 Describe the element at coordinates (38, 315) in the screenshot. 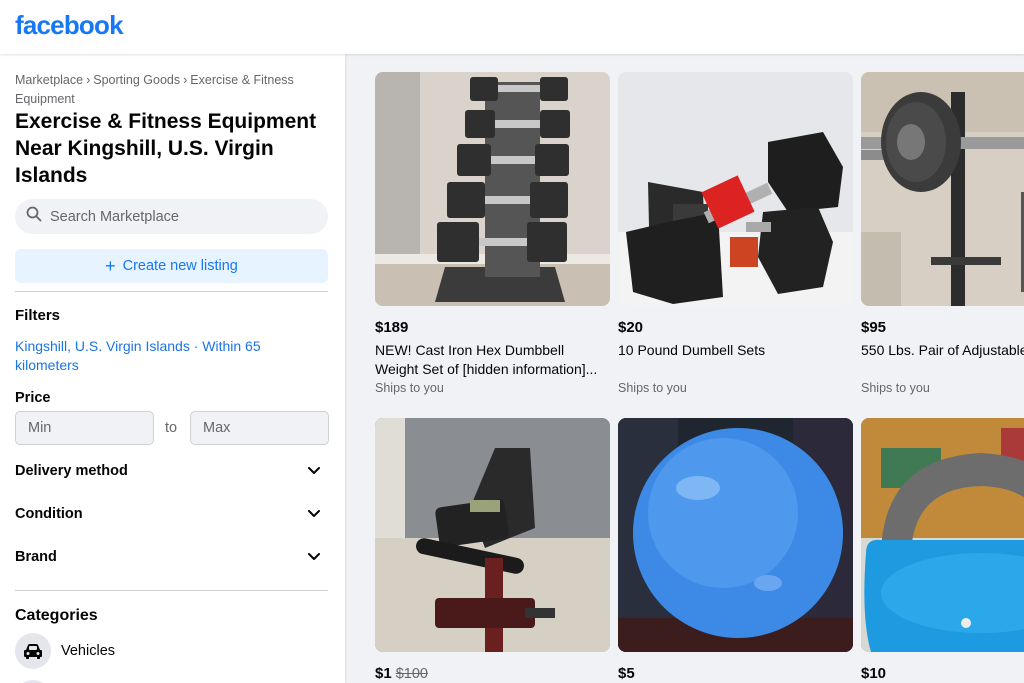

I see `filters-heading: Filters` at that location.